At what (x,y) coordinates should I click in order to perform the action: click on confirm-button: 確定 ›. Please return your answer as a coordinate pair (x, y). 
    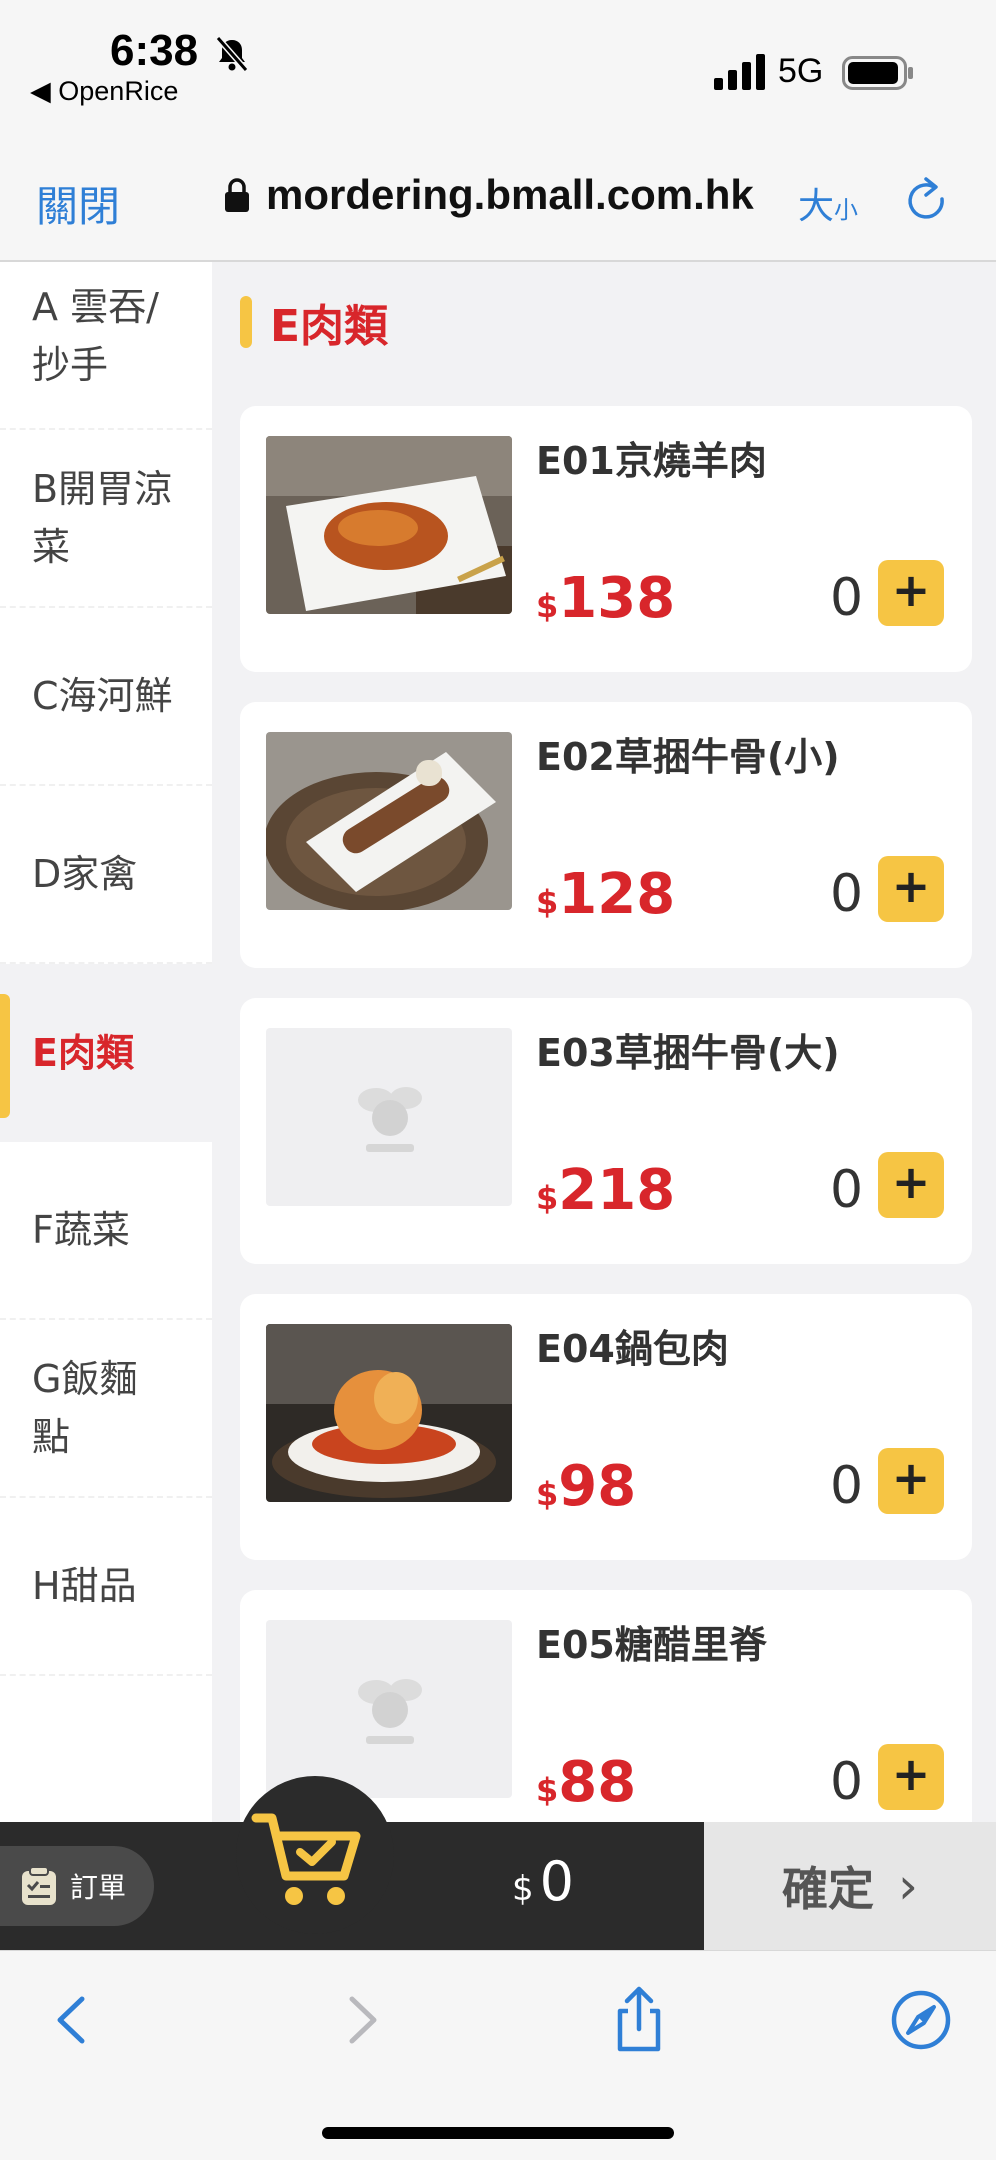
    Looking at the image, I should click on (850, 1886).